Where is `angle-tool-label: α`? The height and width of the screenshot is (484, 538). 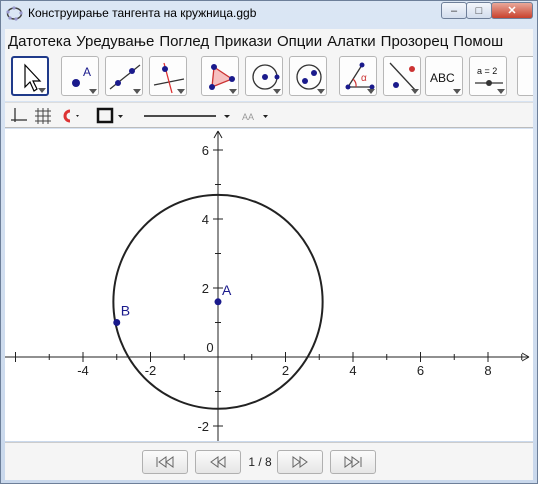 angle-tool-label: α is located at coordinates (364, 78).